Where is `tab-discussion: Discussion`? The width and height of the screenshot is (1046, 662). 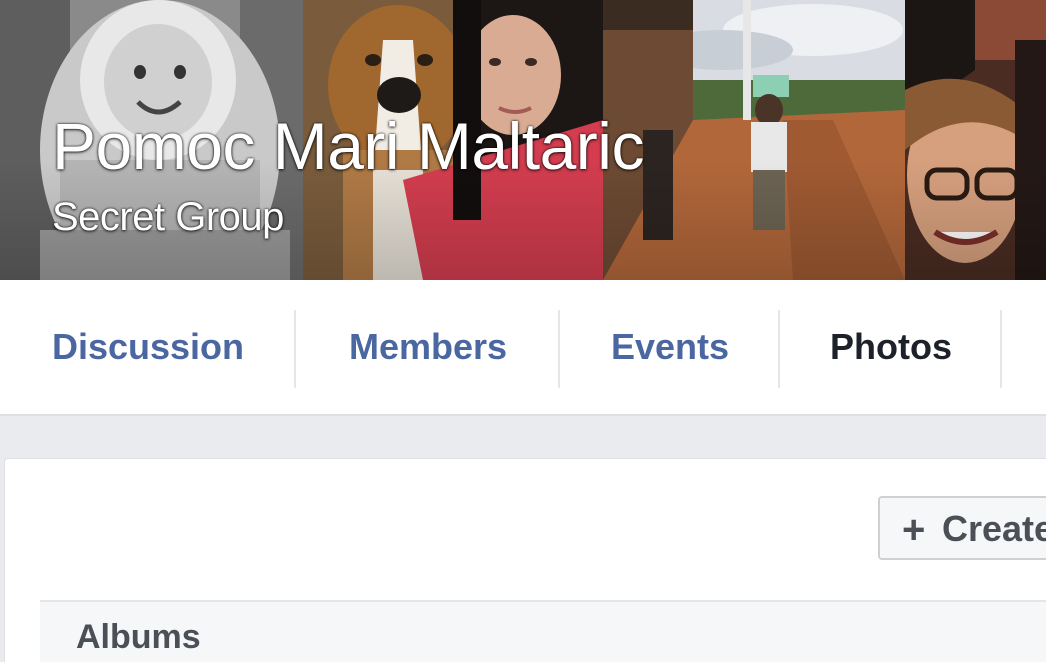
tab-discussion: Discussion is located at coordinates (148, 347).